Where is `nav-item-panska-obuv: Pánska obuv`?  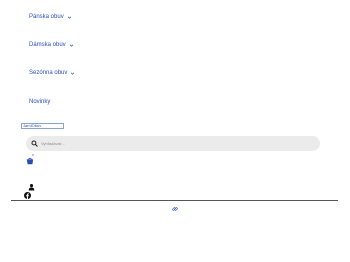
nav-item-panska-obuv: Pánska obuv is located at coordinates (50, 17).